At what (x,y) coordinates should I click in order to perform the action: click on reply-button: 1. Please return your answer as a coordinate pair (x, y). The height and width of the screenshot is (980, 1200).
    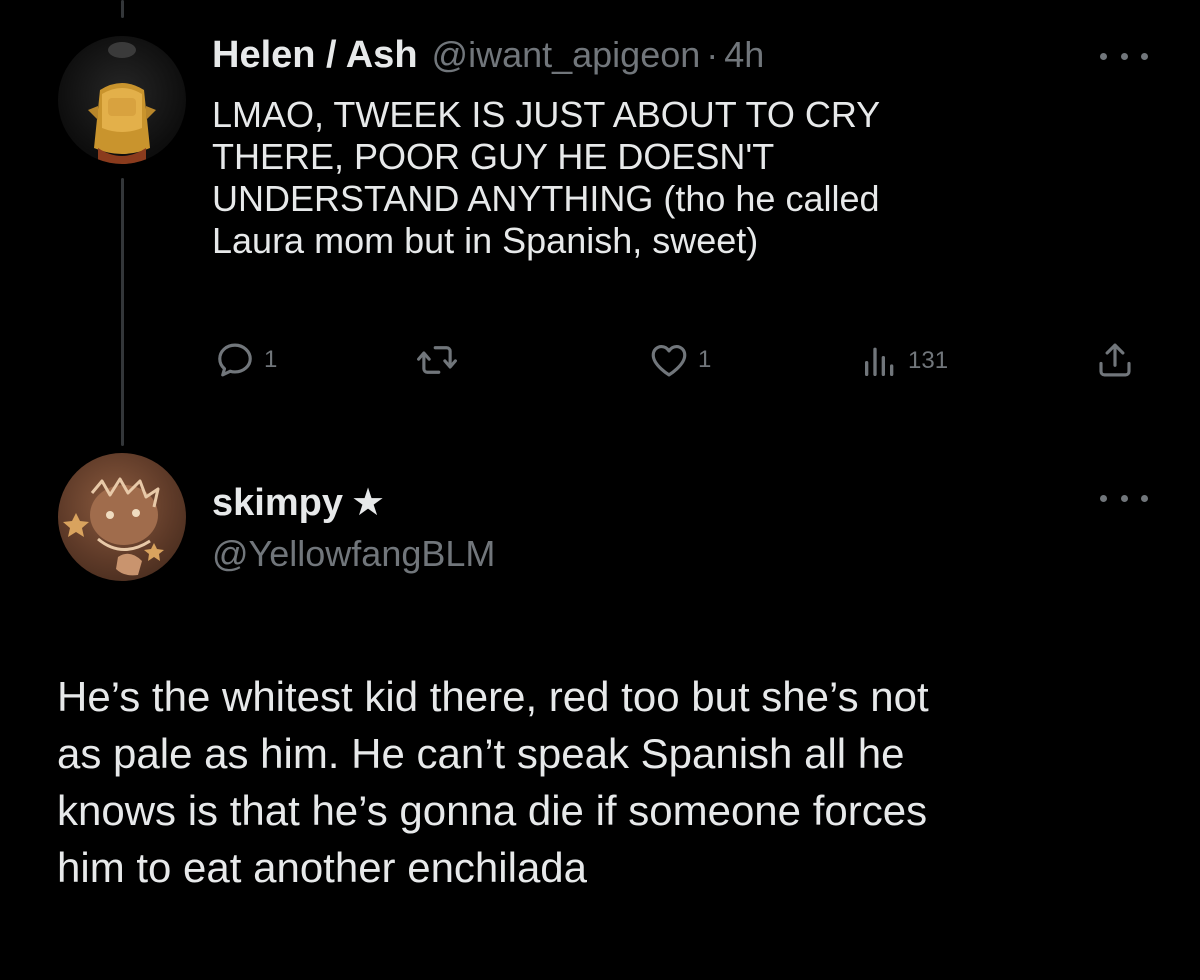
    Looking at the image, I should click on (245, 360).